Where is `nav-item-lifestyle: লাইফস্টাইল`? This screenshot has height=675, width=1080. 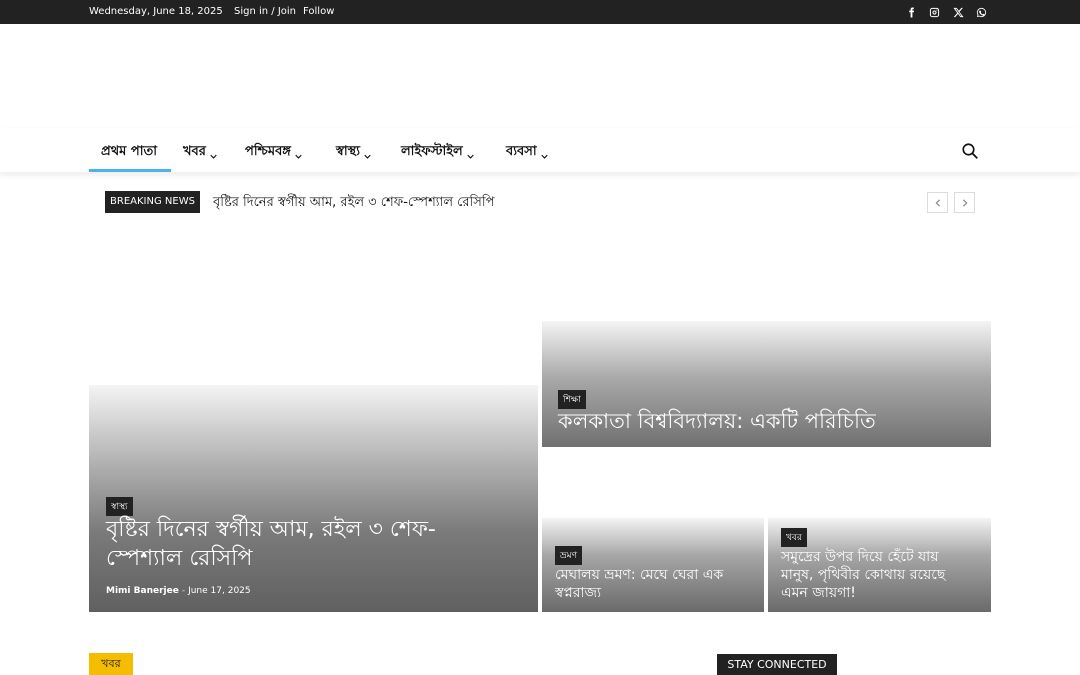 nav-item-lifestyle: লাইফস্টাইল is located at coordinates (437, 152).